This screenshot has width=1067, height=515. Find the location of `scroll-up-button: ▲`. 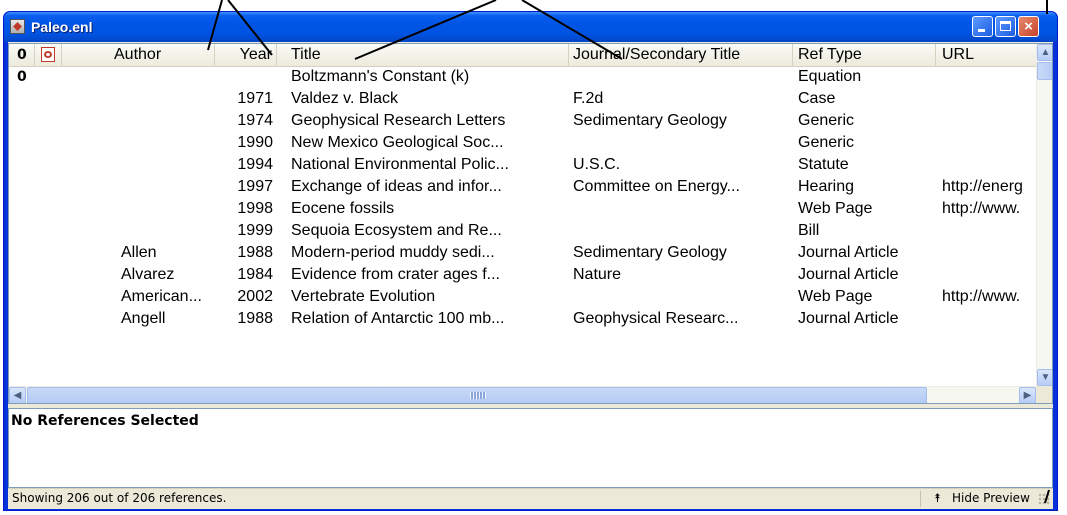

scroll-up-button: ▲ is located at coordinates (1044, 52).